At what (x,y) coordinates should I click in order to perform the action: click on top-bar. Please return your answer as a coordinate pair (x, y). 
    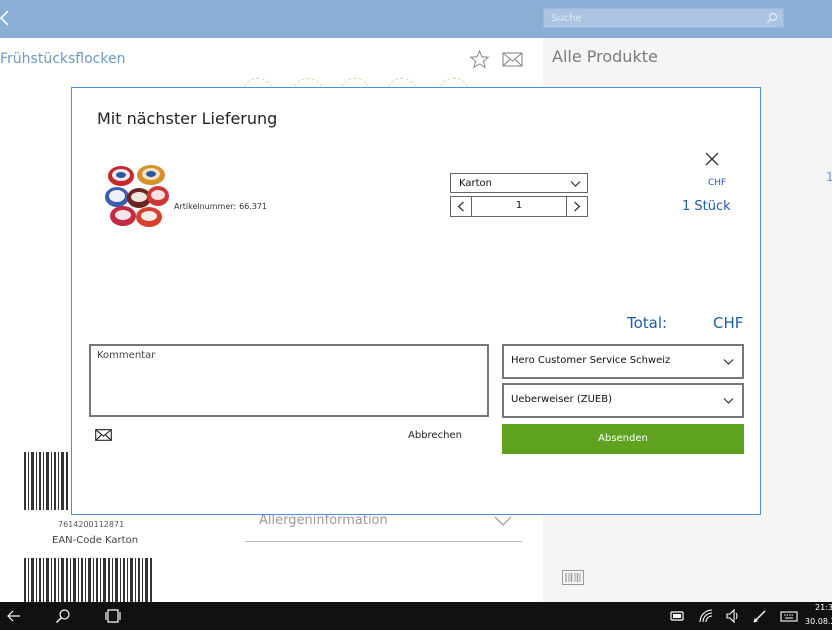
    Looking at the image, I should click on (416, 19).